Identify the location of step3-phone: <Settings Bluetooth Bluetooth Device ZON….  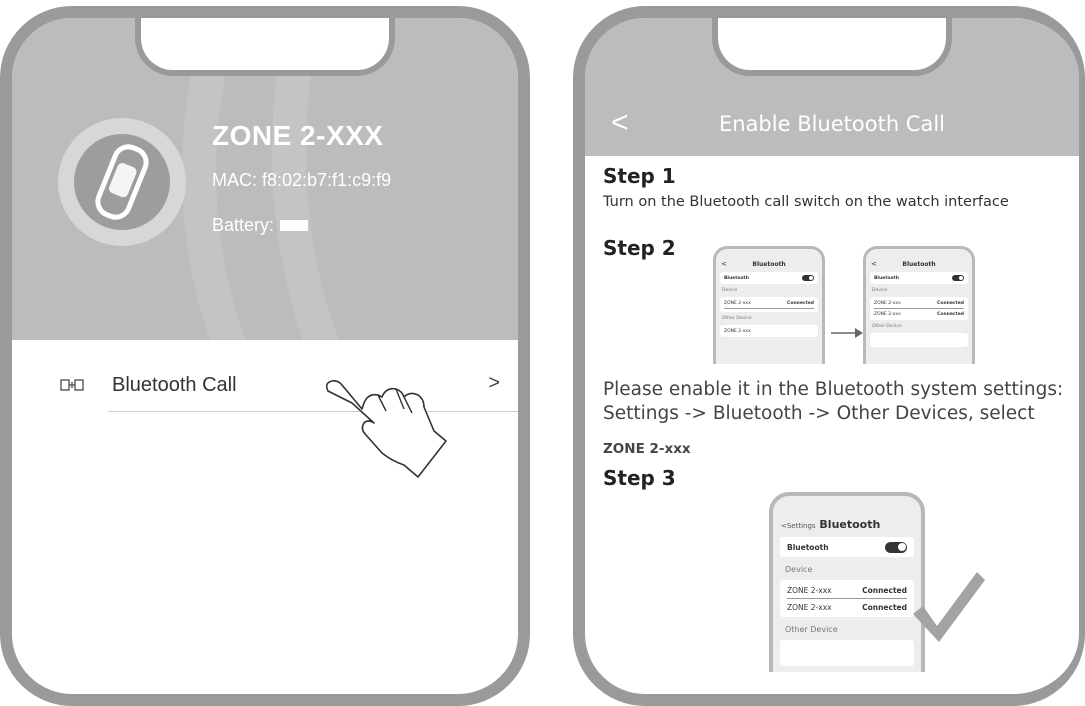
(847, 582).